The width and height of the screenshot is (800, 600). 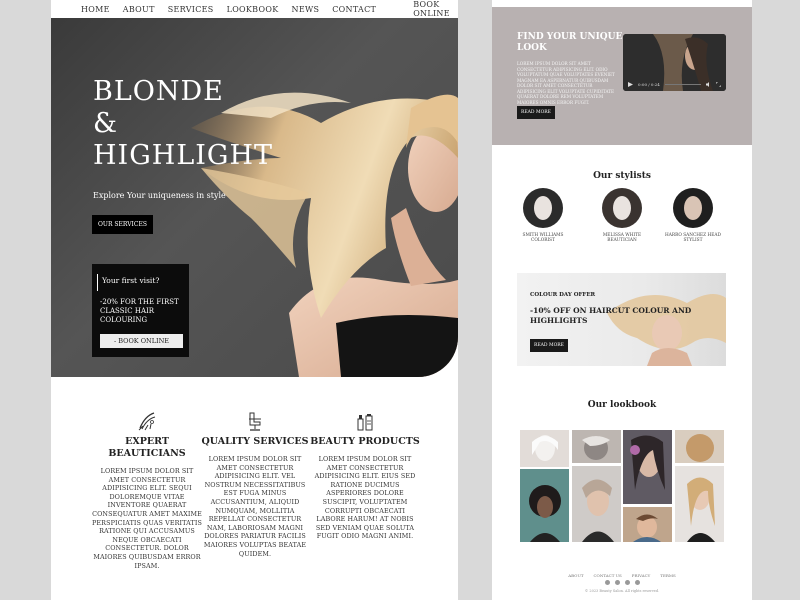 What do you see at coordinates (147, 421) in the screenshot?
I see `hair-brush-icon` at bounding box center [147, 421].